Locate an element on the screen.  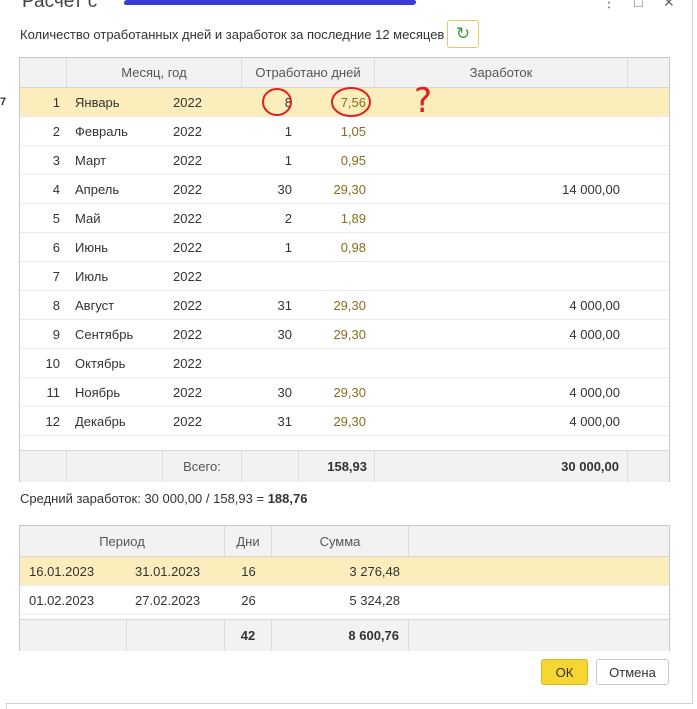
row-number: 4 is located at coordinates (56, 189).